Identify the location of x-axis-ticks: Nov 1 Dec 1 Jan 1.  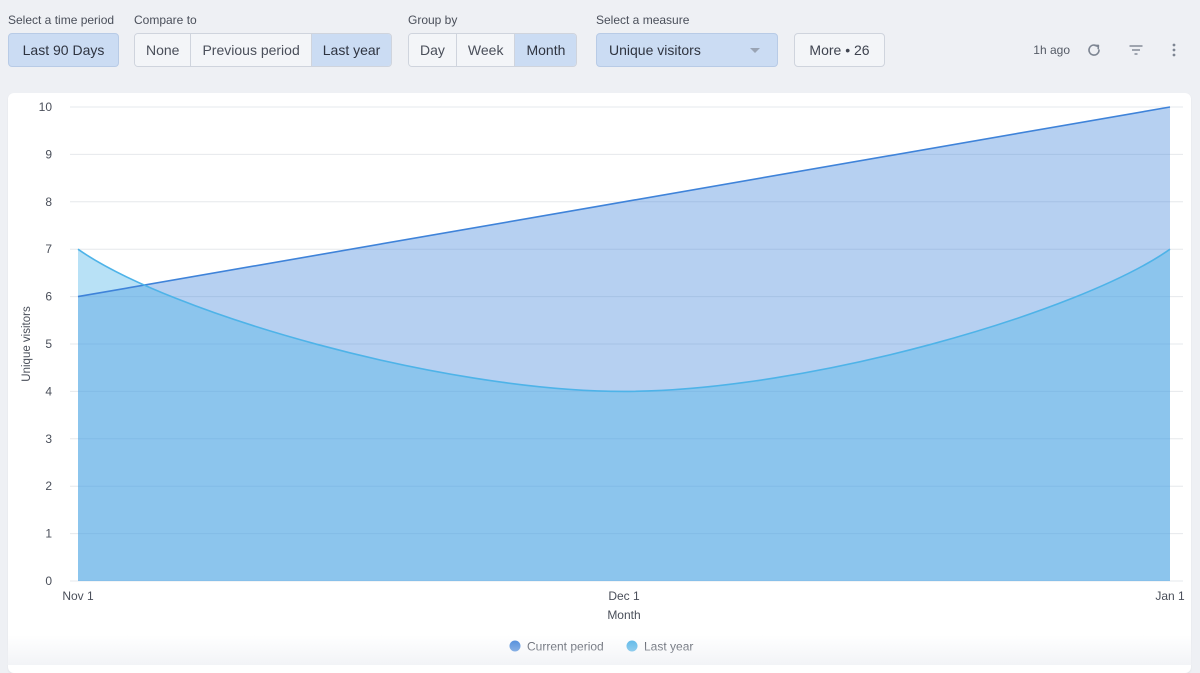
(623, 596).